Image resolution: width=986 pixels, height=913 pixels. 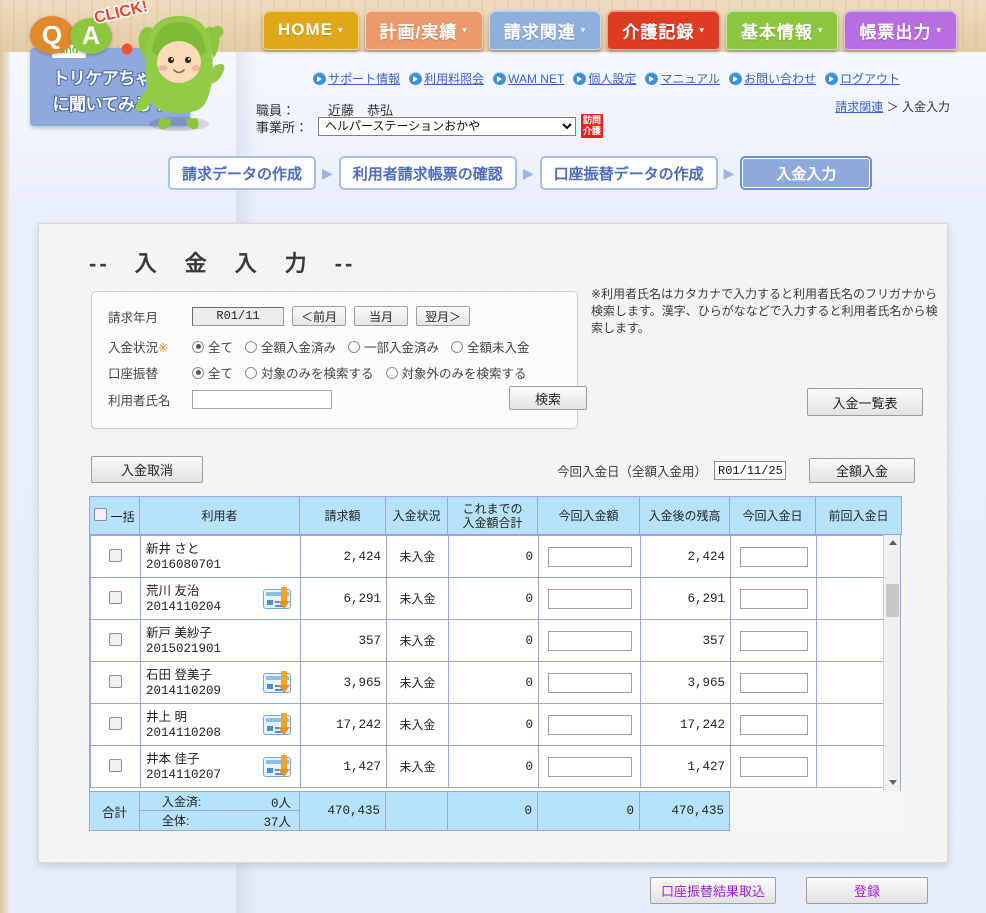 What do you see at coordinates (545, 30) in the screenshot?
I see `nav-tab-3: 請求関連 ▾` at bounding box center [545, 30].